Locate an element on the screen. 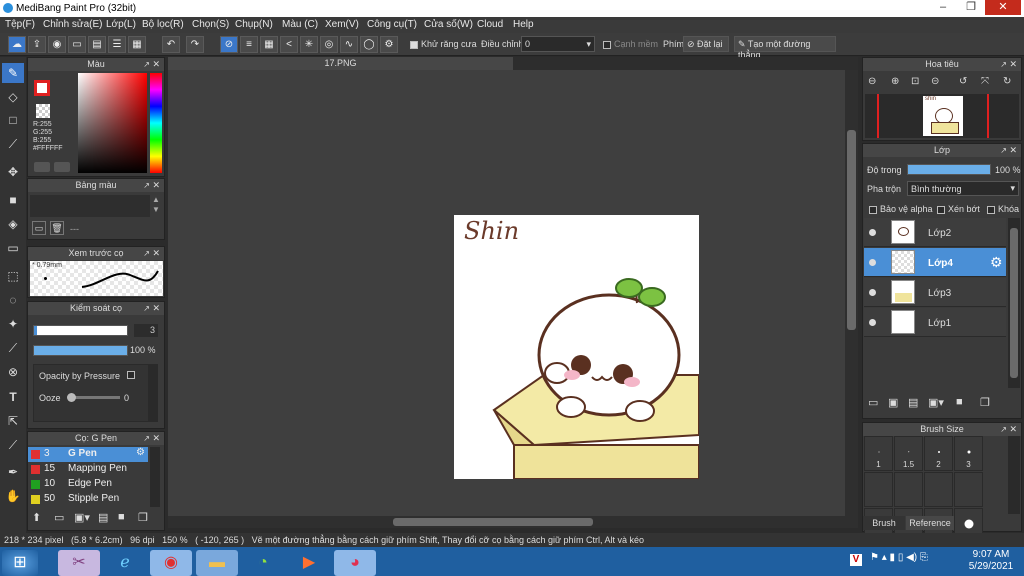 The width and height of the screenshot is (1024, 576). opacity-pressure-checkbox is located at coordinates (131, 375).